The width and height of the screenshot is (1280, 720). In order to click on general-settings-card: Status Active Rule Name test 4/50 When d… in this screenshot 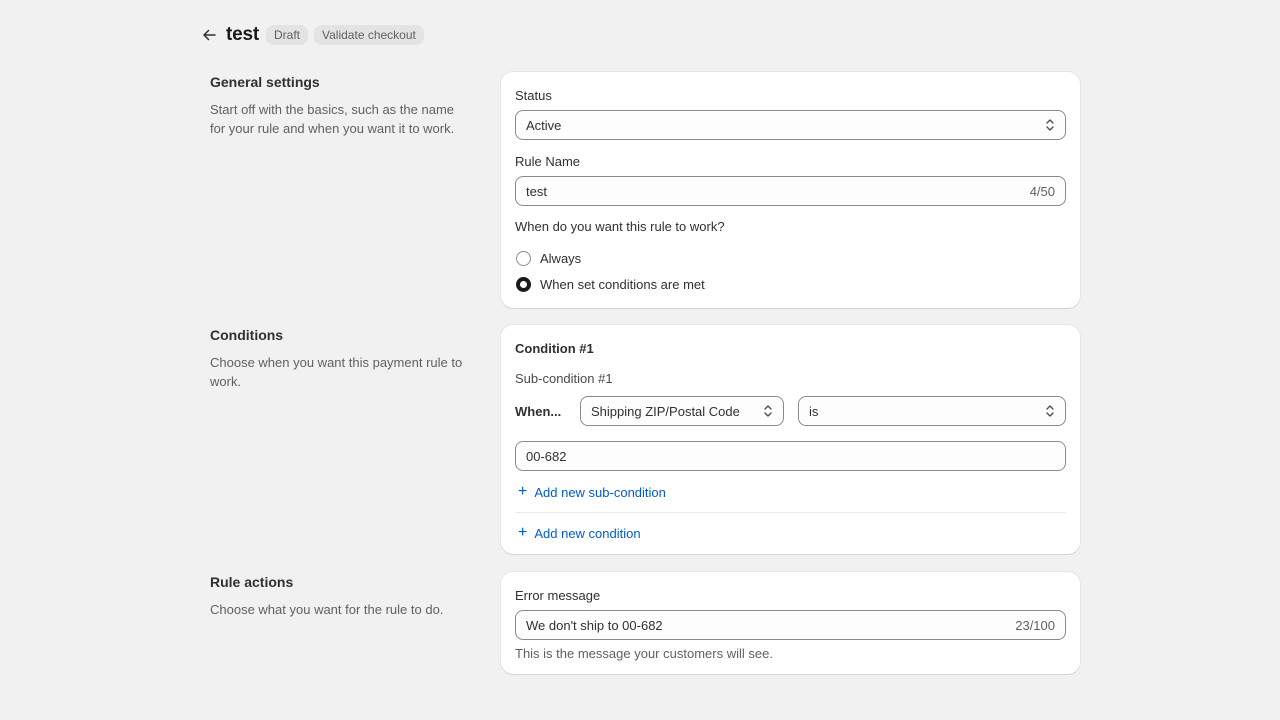, I will do `click(790, 190)`.